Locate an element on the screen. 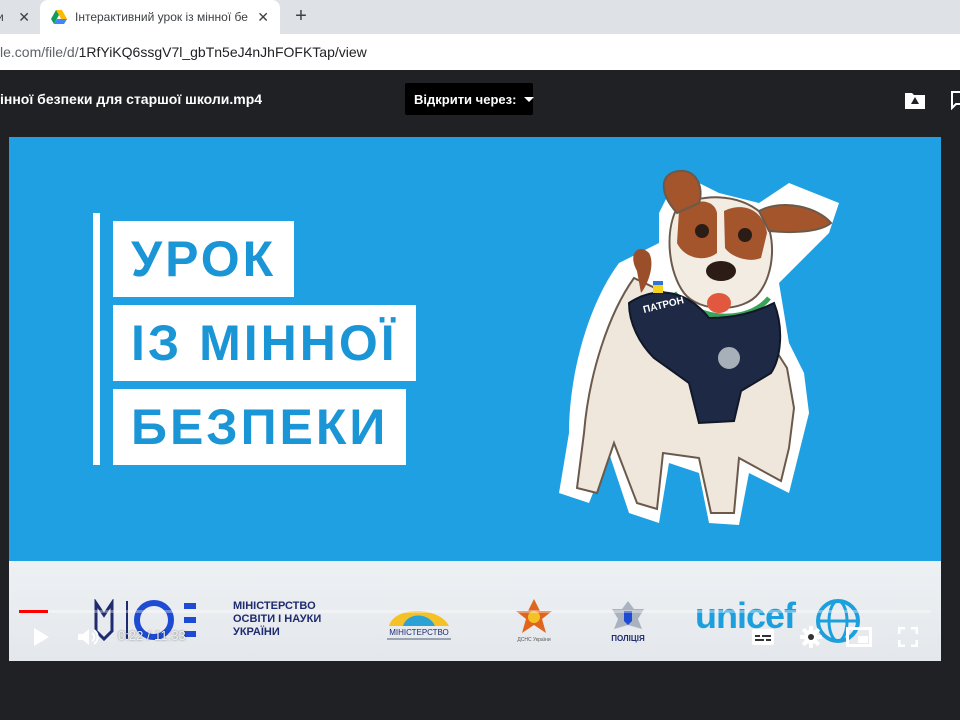 This screenshot has height=720, width=960. volume-icon is located at coordinates (88, 637).